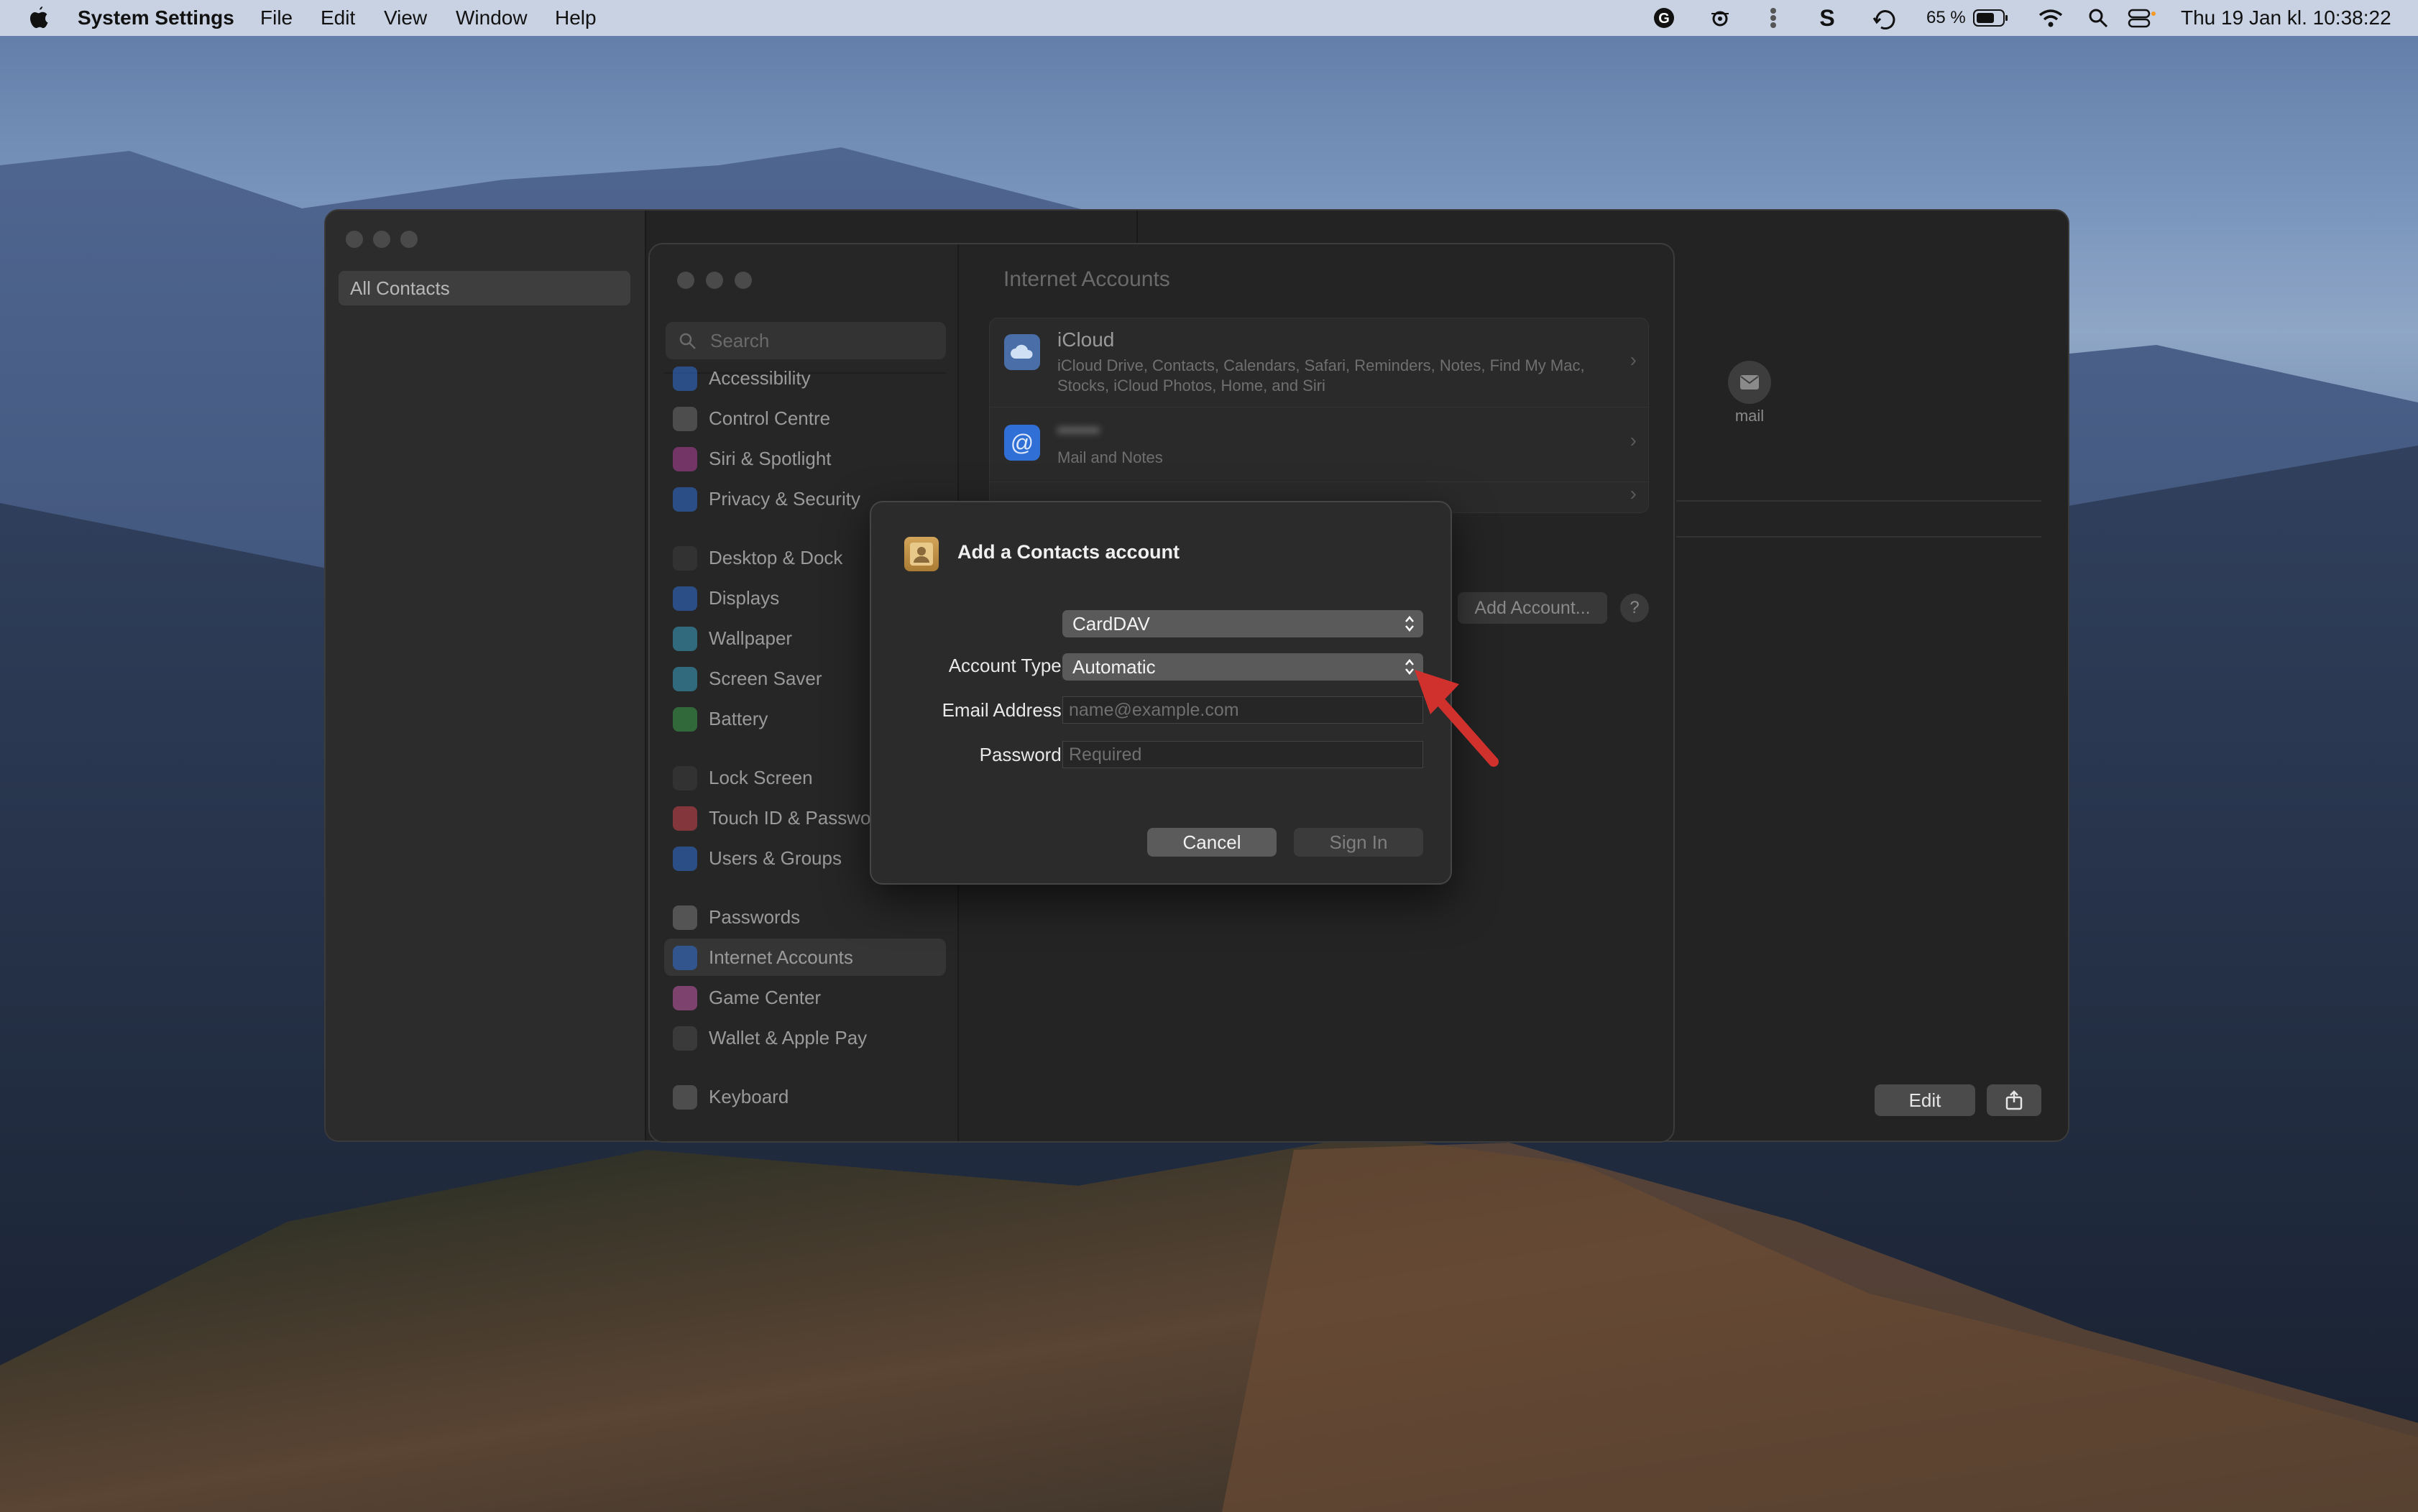 The width and height of the screenshot is (2418, 1512). I want to click on svg-text: S, so click(1826, 18).